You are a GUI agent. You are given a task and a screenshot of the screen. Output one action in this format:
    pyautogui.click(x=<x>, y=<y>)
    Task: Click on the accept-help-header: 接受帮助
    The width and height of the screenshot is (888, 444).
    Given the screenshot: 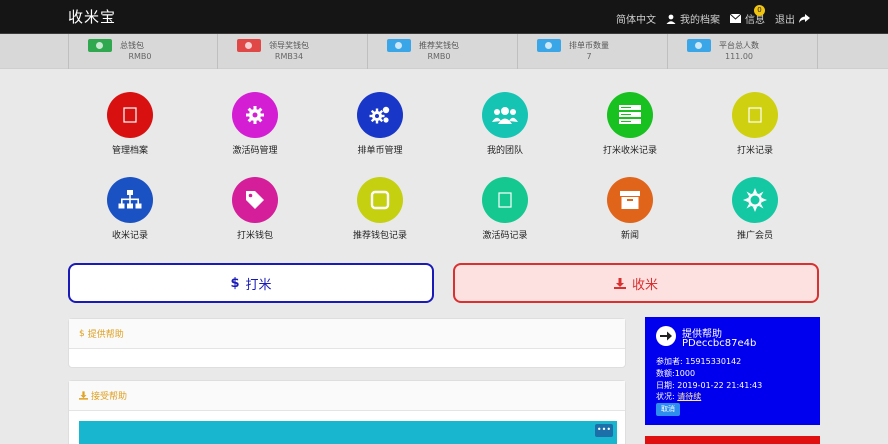 What is the action you would take?
    pyautogui.click(x=347, y=396)
    